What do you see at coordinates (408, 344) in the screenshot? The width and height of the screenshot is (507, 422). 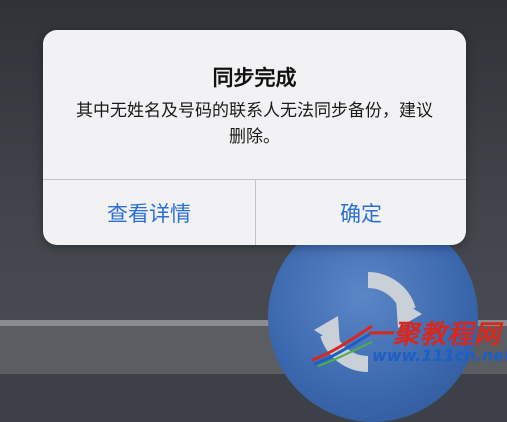 I see `watermark: 一聚教程网 www.111cn.net` at bounding box center [408, 344].